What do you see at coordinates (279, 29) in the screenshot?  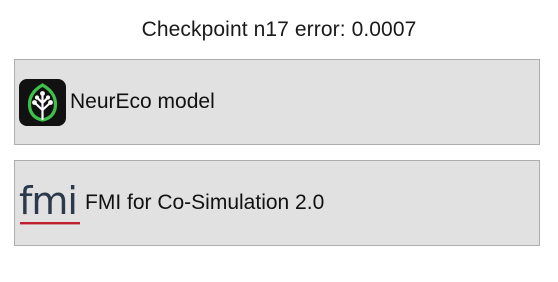 I see `checkpoint-error-title: Checkpoint n17 error: 0.0007` at bounding box center [279, 29].